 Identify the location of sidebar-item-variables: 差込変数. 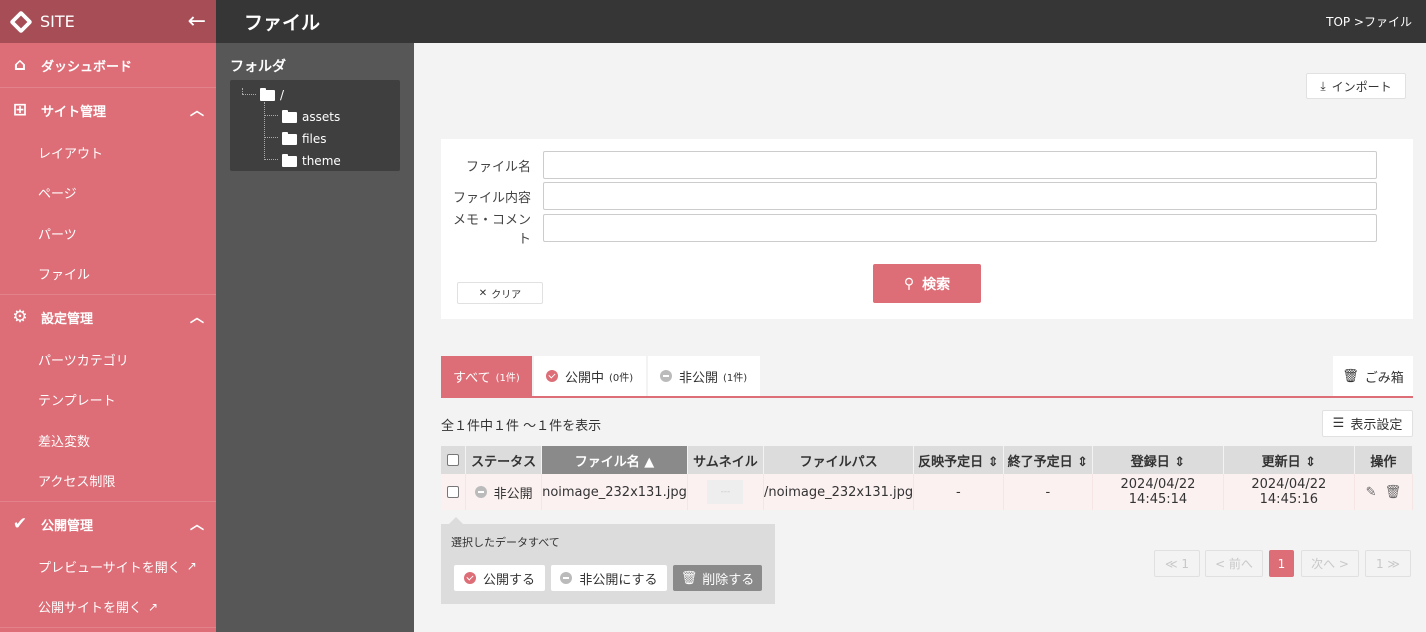
(108, 440).